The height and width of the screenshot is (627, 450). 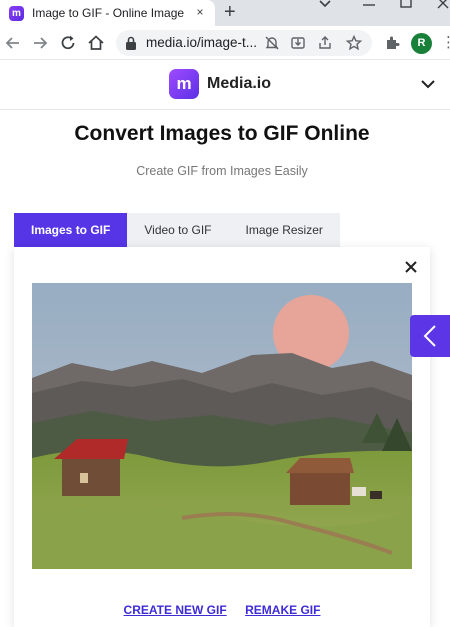 I want to click on reload-icon, so click(x=68, y=43).